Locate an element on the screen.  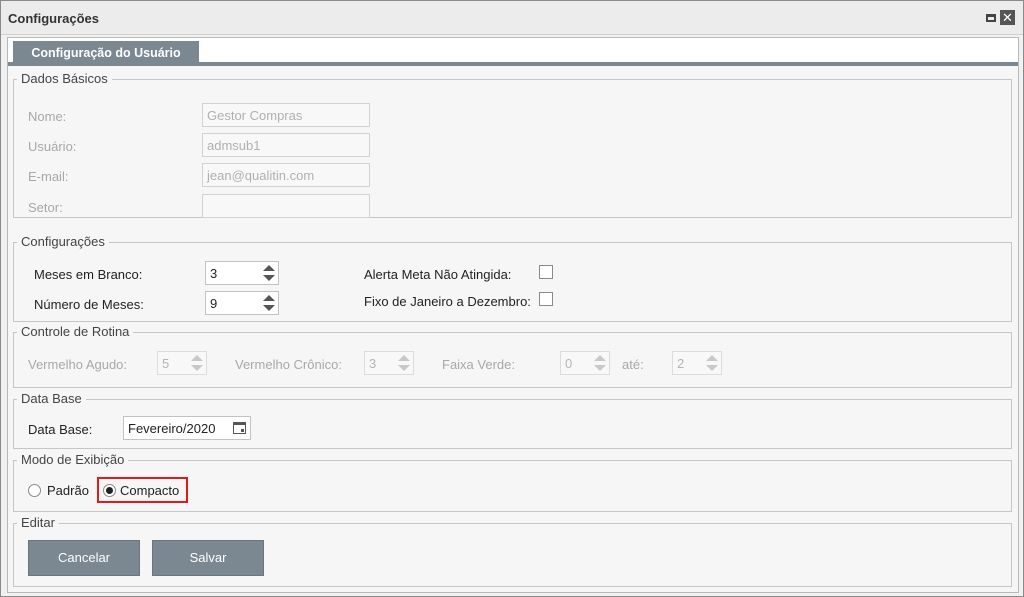
controle-de-rotina-legend: Controle de Rotina is located at coordinates (75, 332).